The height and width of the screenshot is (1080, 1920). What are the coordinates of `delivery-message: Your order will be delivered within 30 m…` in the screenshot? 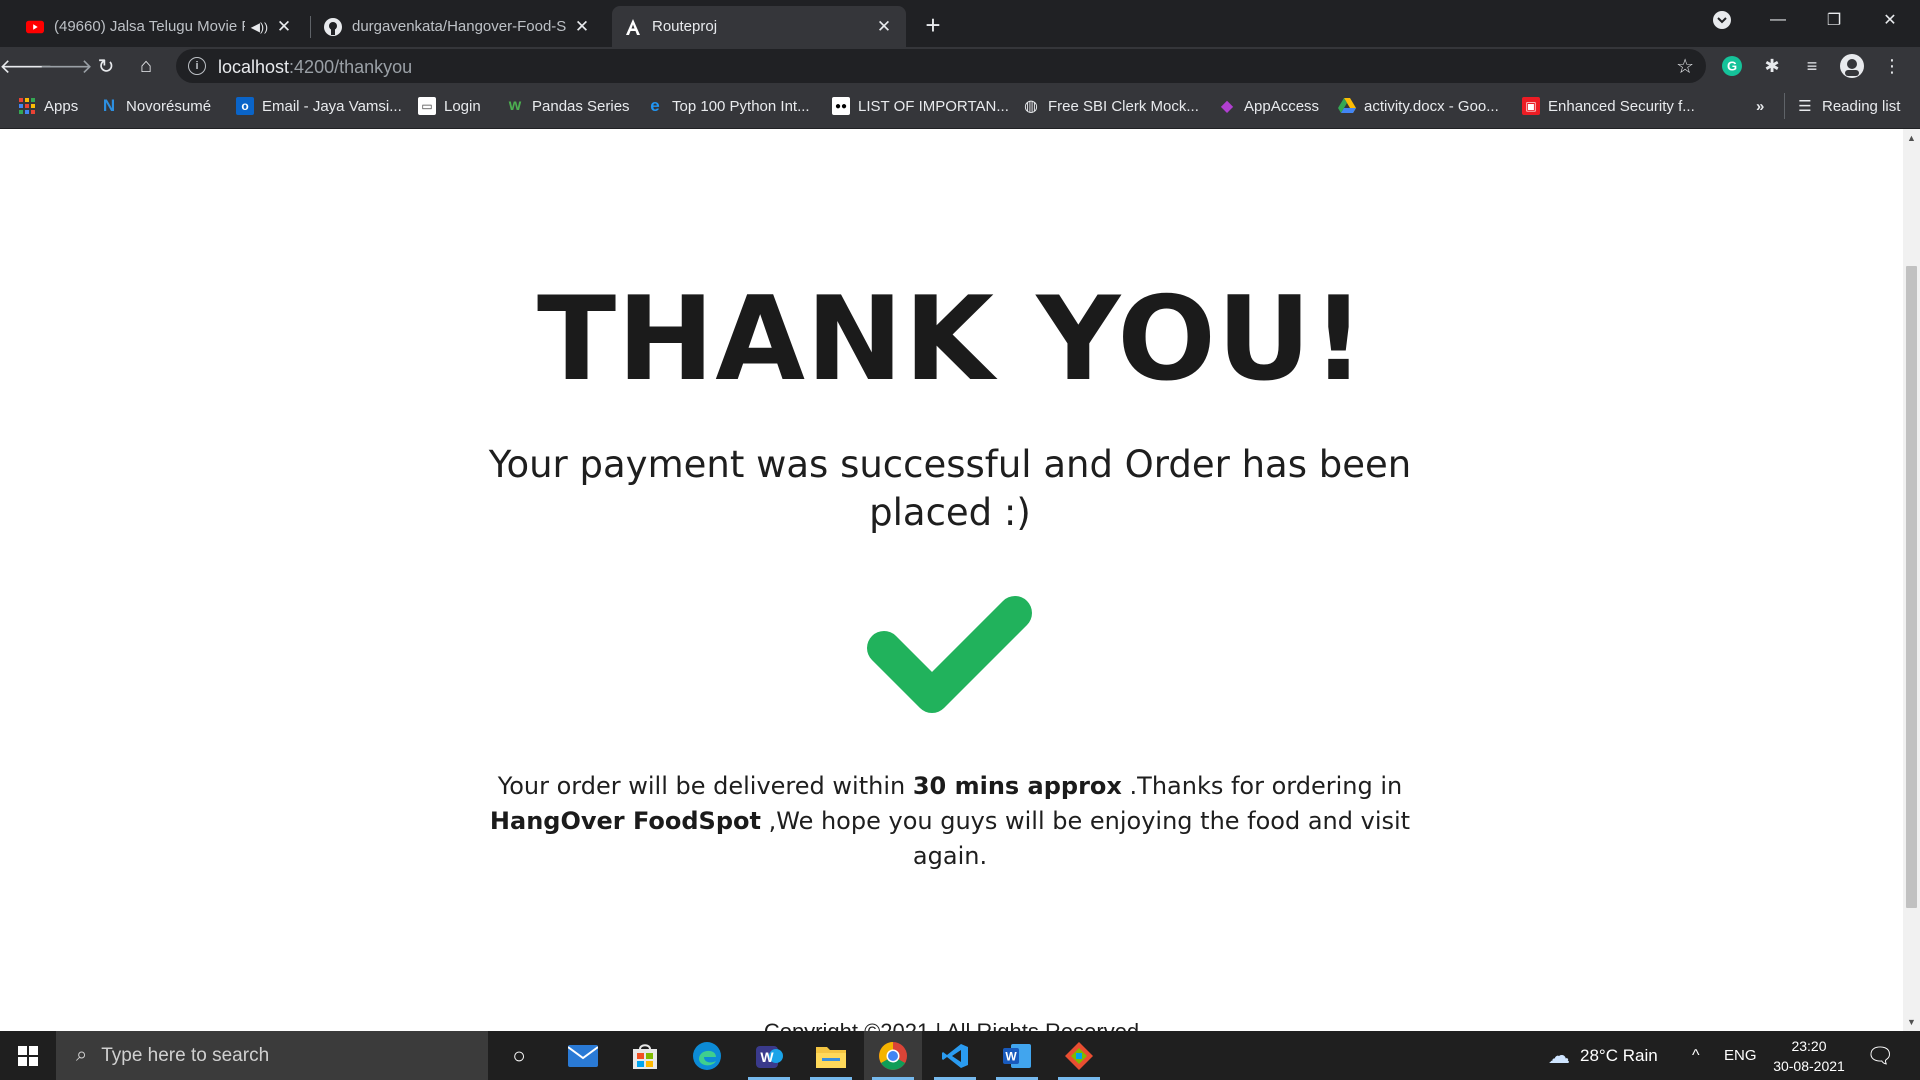 It's located at (950, 821).